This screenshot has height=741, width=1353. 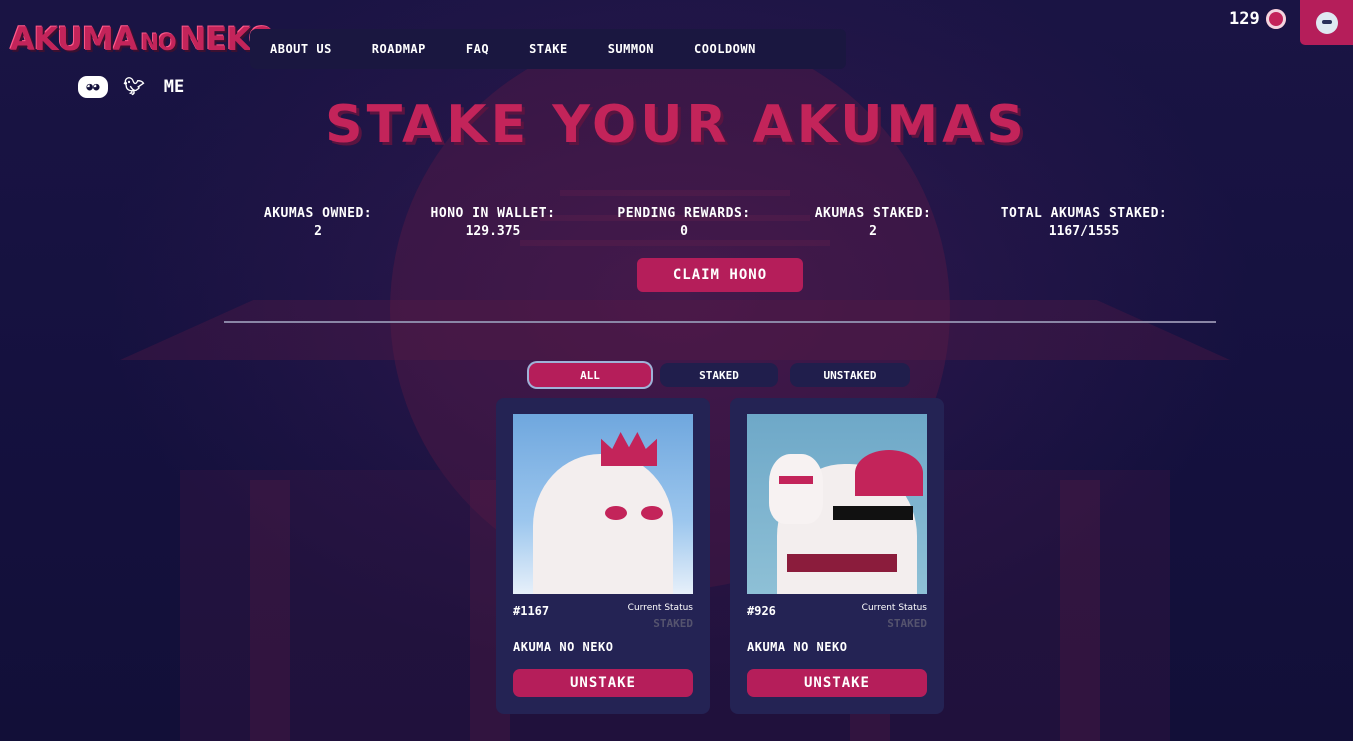 I want to click on nft-id: #1167, so click(x=531, y=611).